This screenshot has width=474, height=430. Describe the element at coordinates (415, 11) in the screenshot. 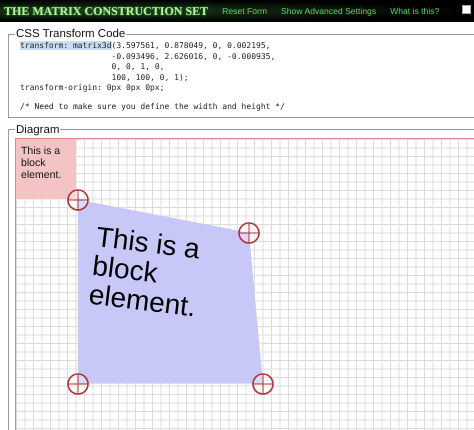

I see `nav-link: What is this?` at that location.